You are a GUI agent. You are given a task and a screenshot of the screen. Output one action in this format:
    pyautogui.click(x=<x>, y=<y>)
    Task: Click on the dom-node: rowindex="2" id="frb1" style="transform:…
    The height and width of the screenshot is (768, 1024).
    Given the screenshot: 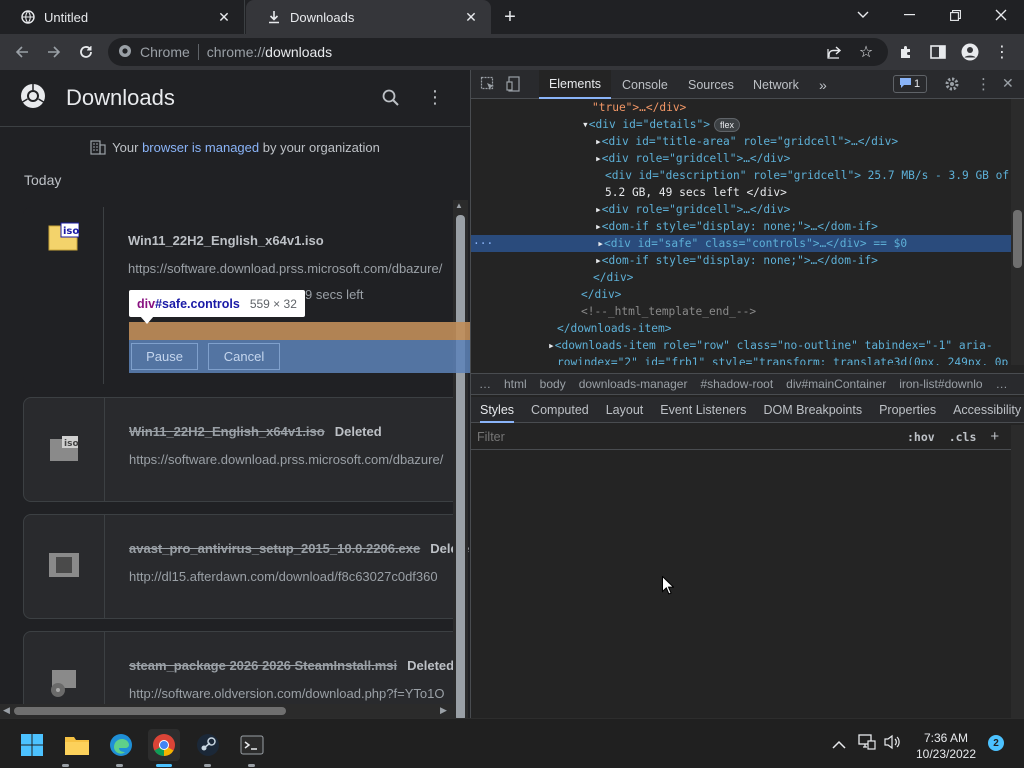 What is the action you would take?
    pyautogui.click(x=741, y=359)
    